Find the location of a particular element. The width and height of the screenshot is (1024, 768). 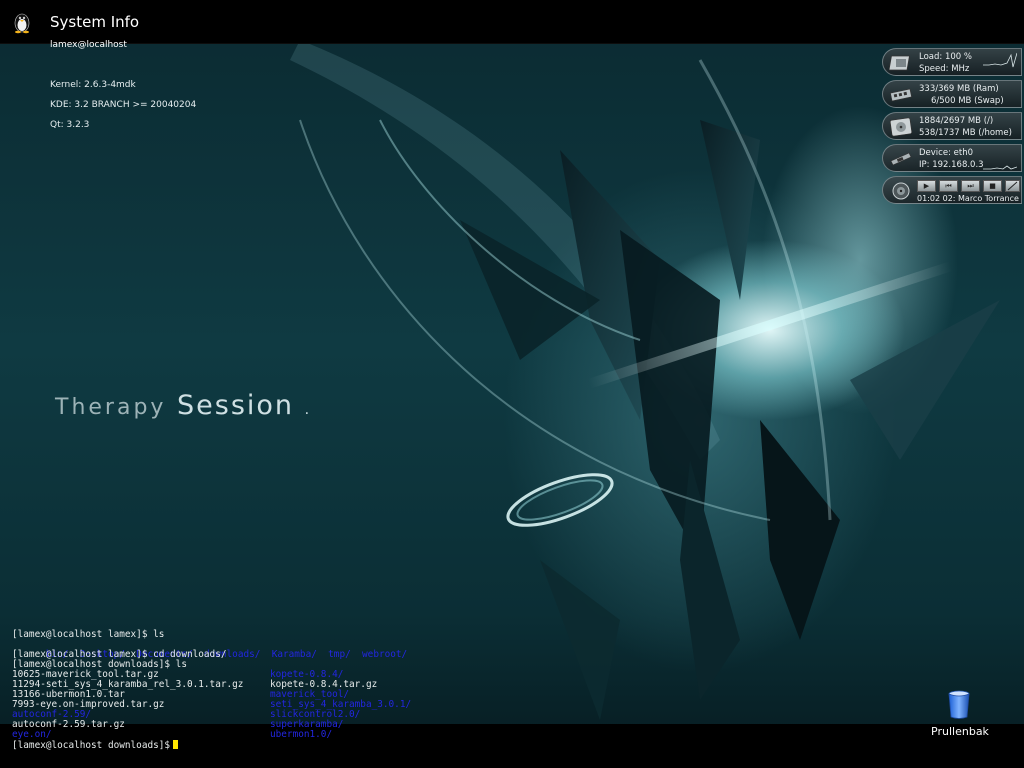

close-player-button is located at coordinates (1012, 186).